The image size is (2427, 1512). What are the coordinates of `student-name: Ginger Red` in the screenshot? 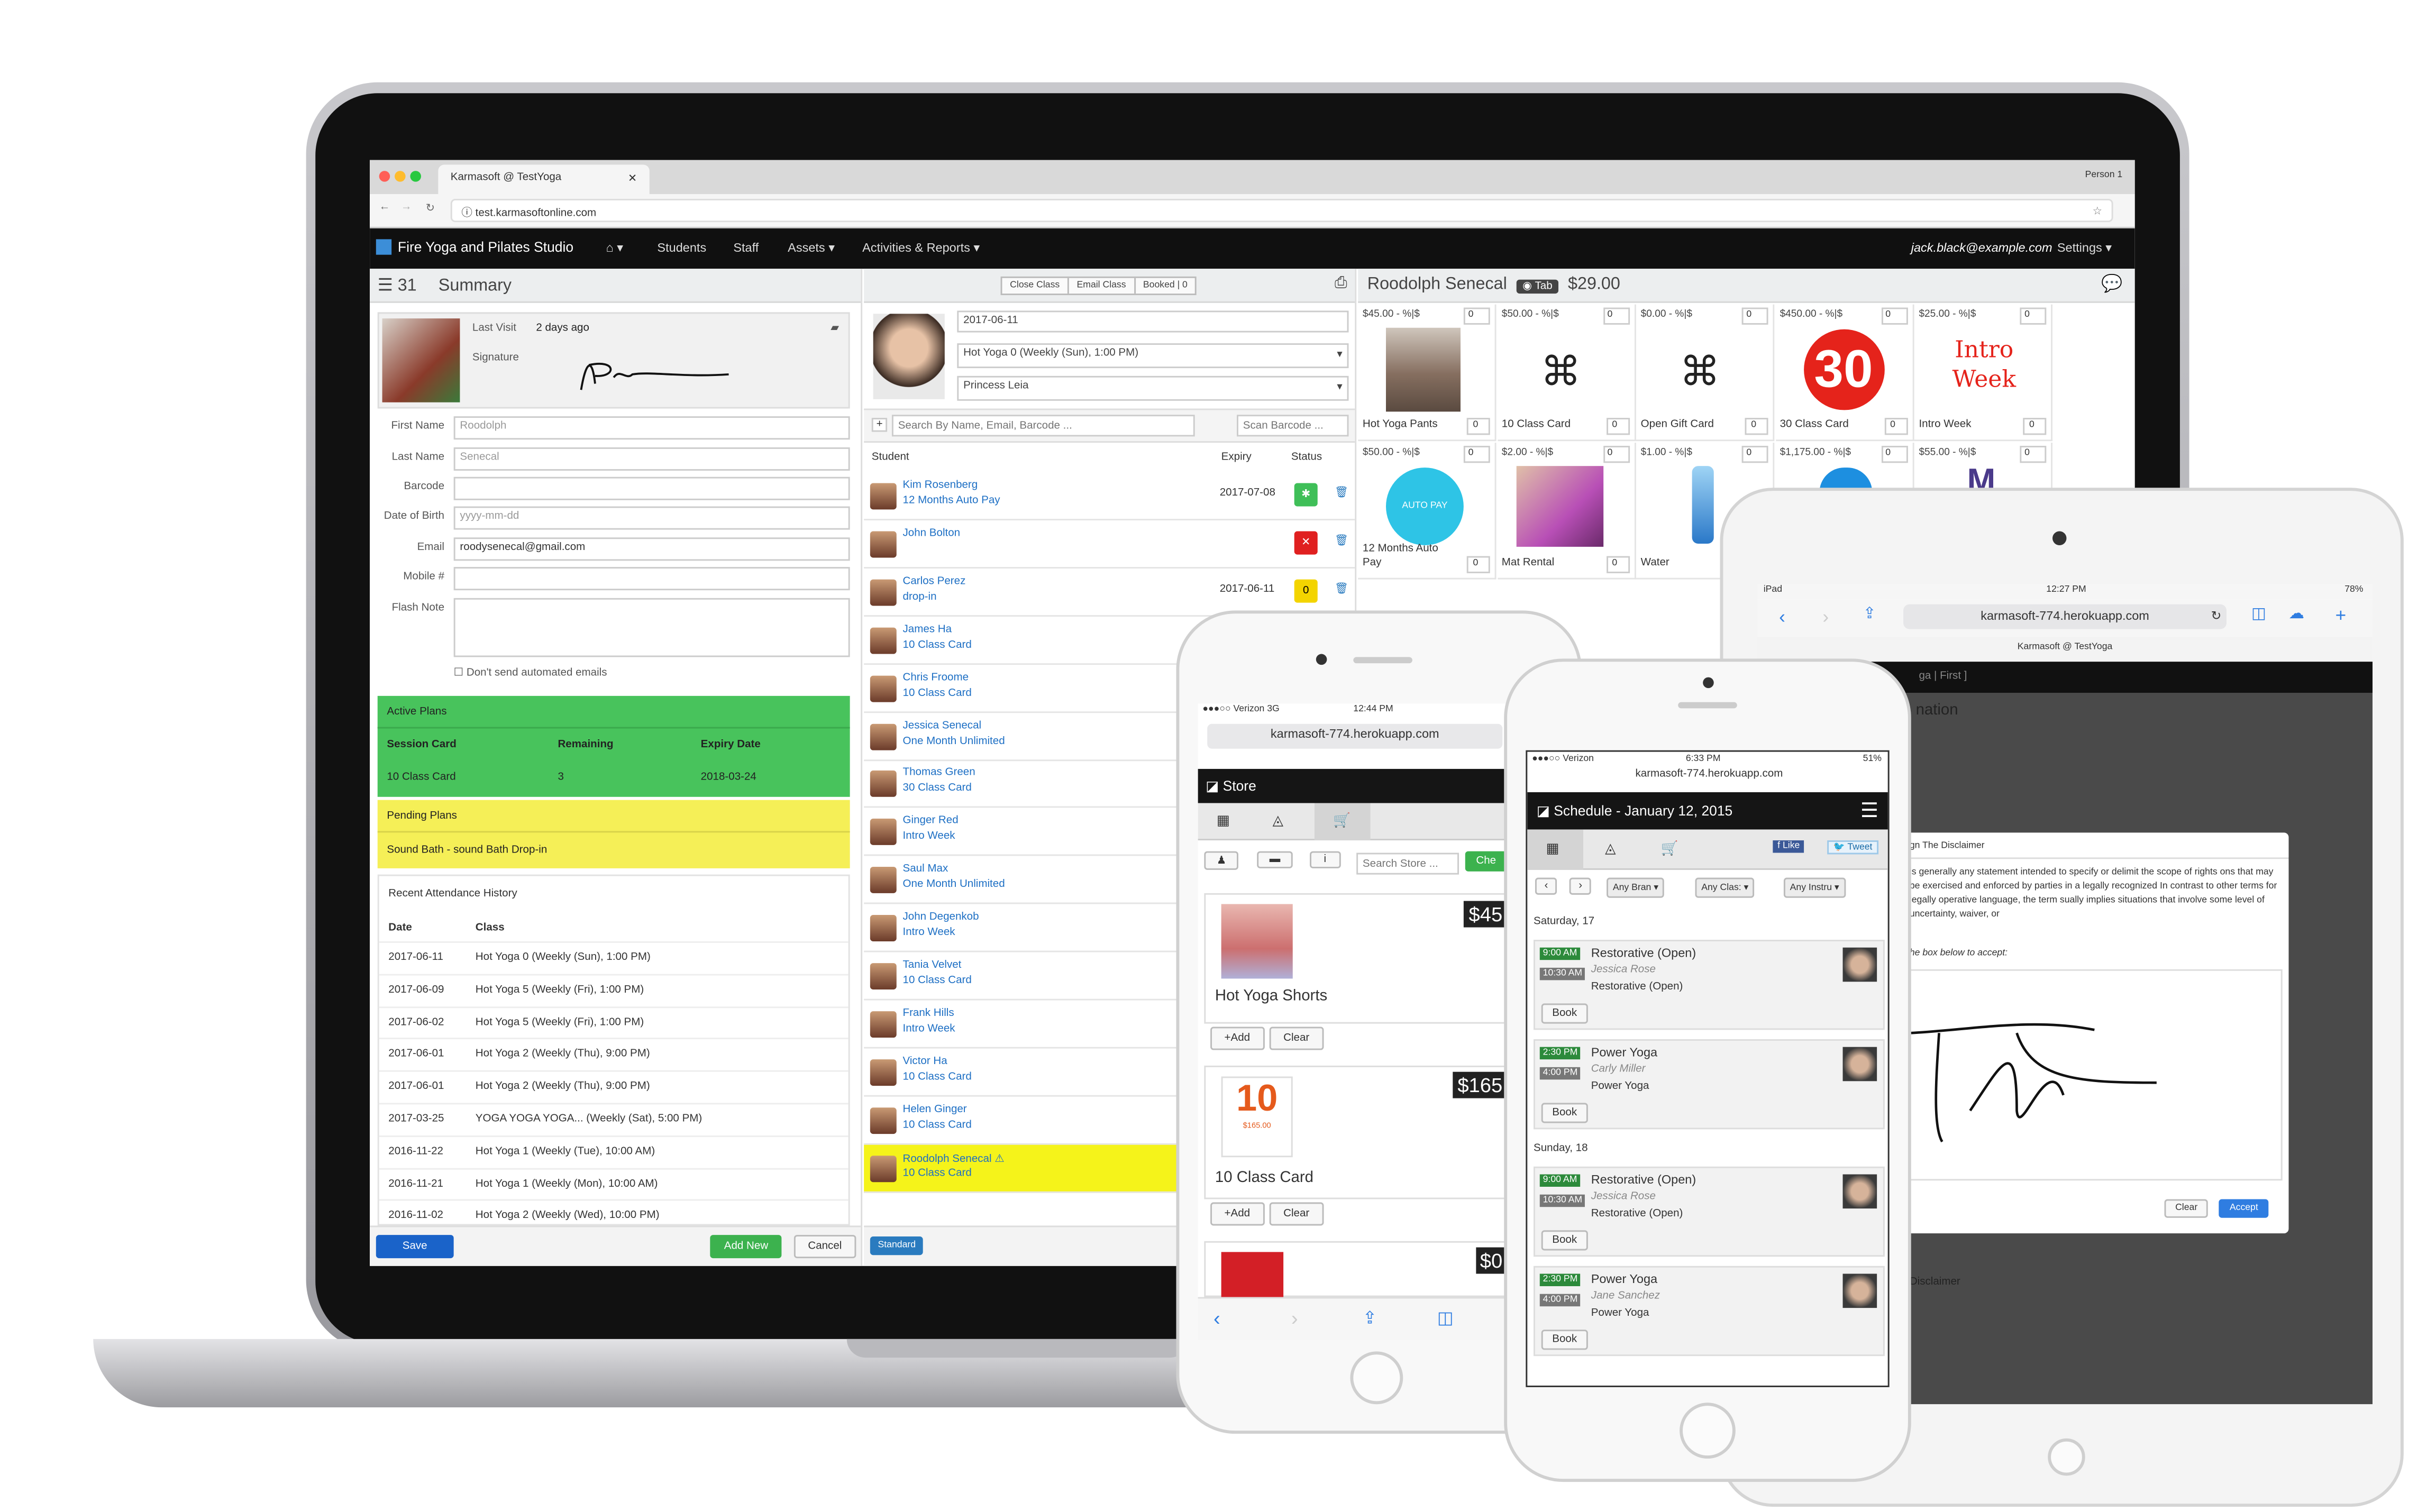 It's located at (931, 821).